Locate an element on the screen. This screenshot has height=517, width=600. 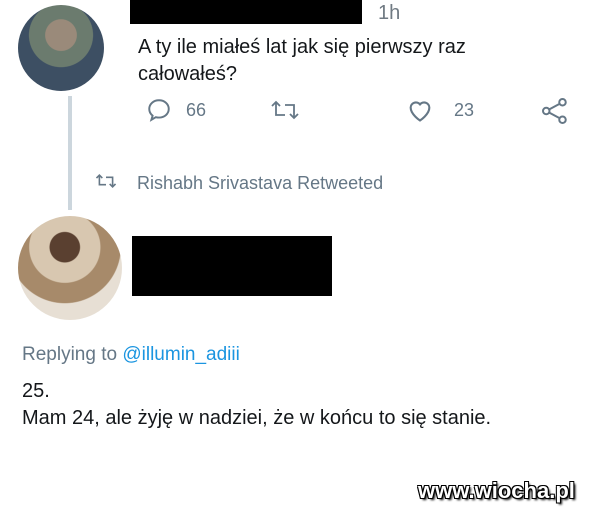
retweet-icon is located at coordinates (285, 110).